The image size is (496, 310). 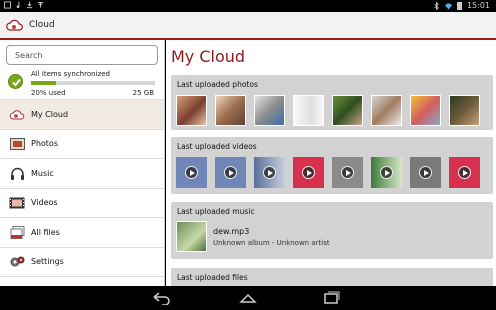 What do you see at coordinates (478, 5) in the screenshot?
I see `status-time: 15:01` at bounding box center [478, 5].